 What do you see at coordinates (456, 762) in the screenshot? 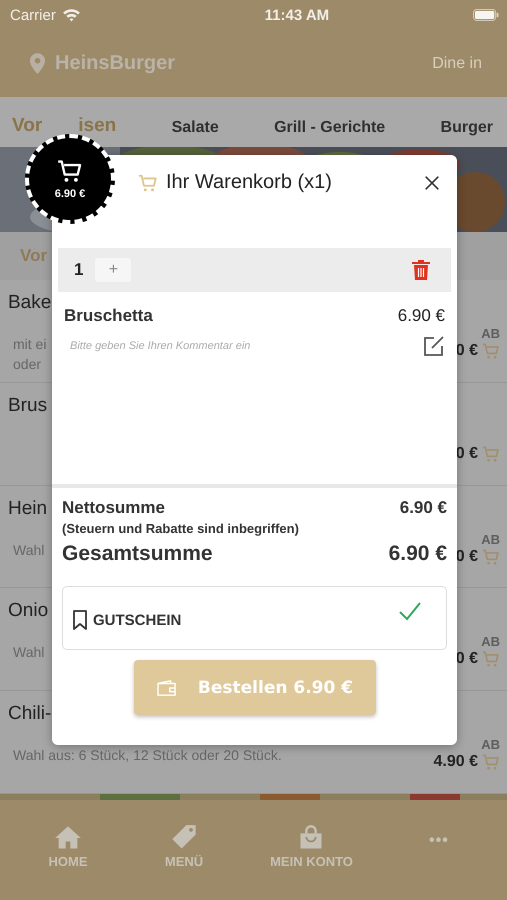
I see `dish-price: 4.90 €` at bounding box center [456, 762].